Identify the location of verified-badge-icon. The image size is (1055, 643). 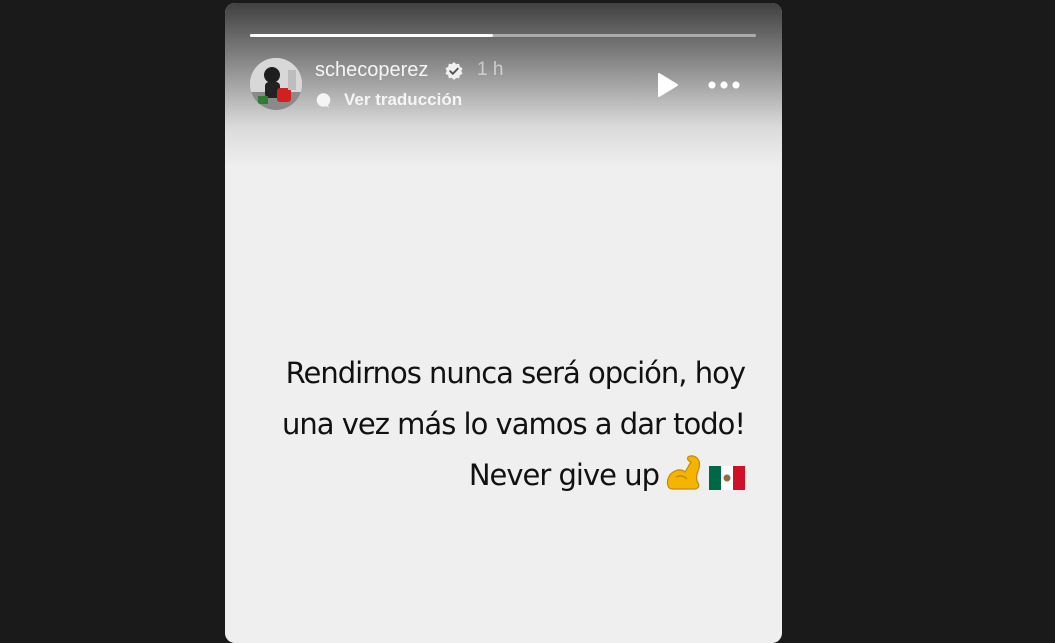
(454, 71).